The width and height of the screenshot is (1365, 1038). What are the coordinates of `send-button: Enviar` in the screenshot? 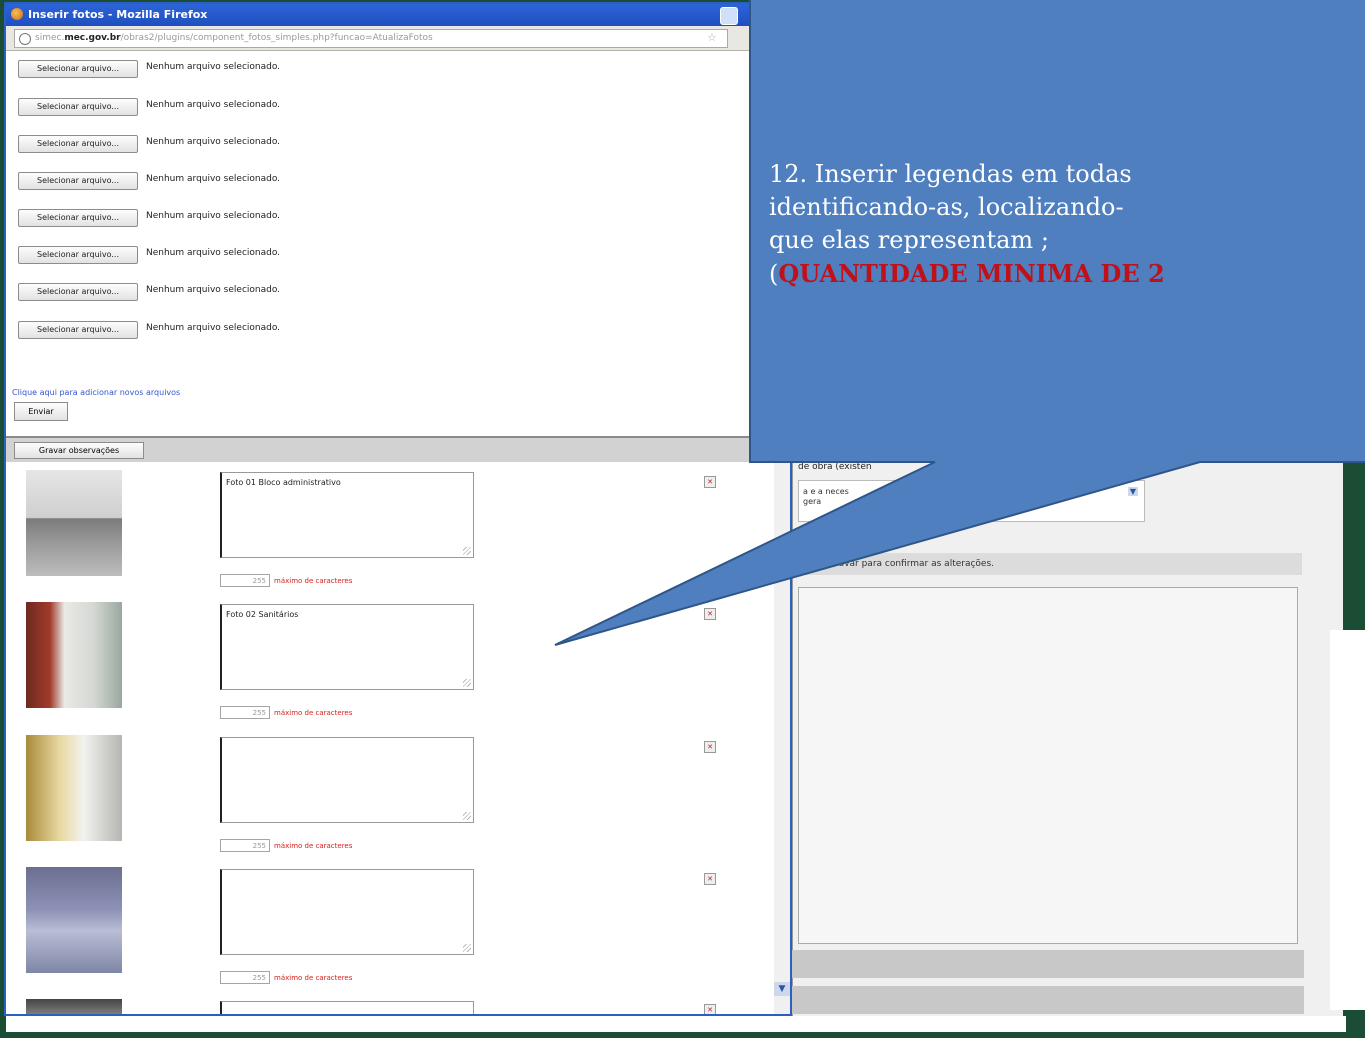 It's located at (41, 411).